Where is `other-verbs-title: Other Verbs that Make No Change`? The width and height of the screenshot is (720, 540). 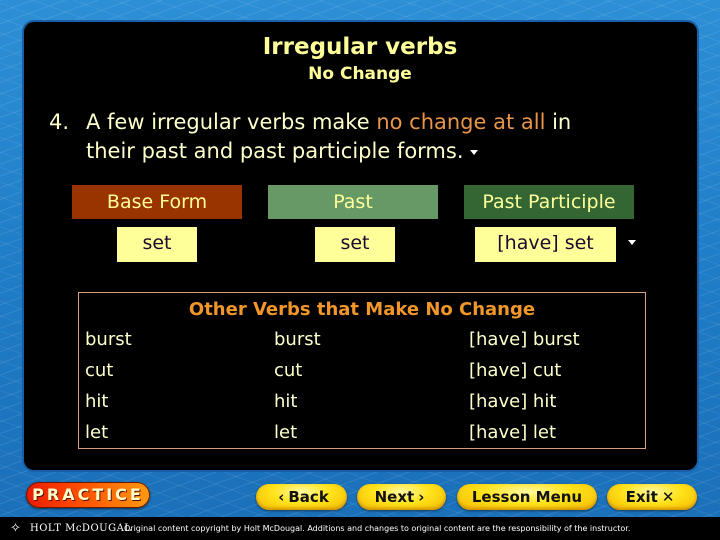
other-verbs-title: Other Verbs that Make No Change is located at coordinates (362, 309).